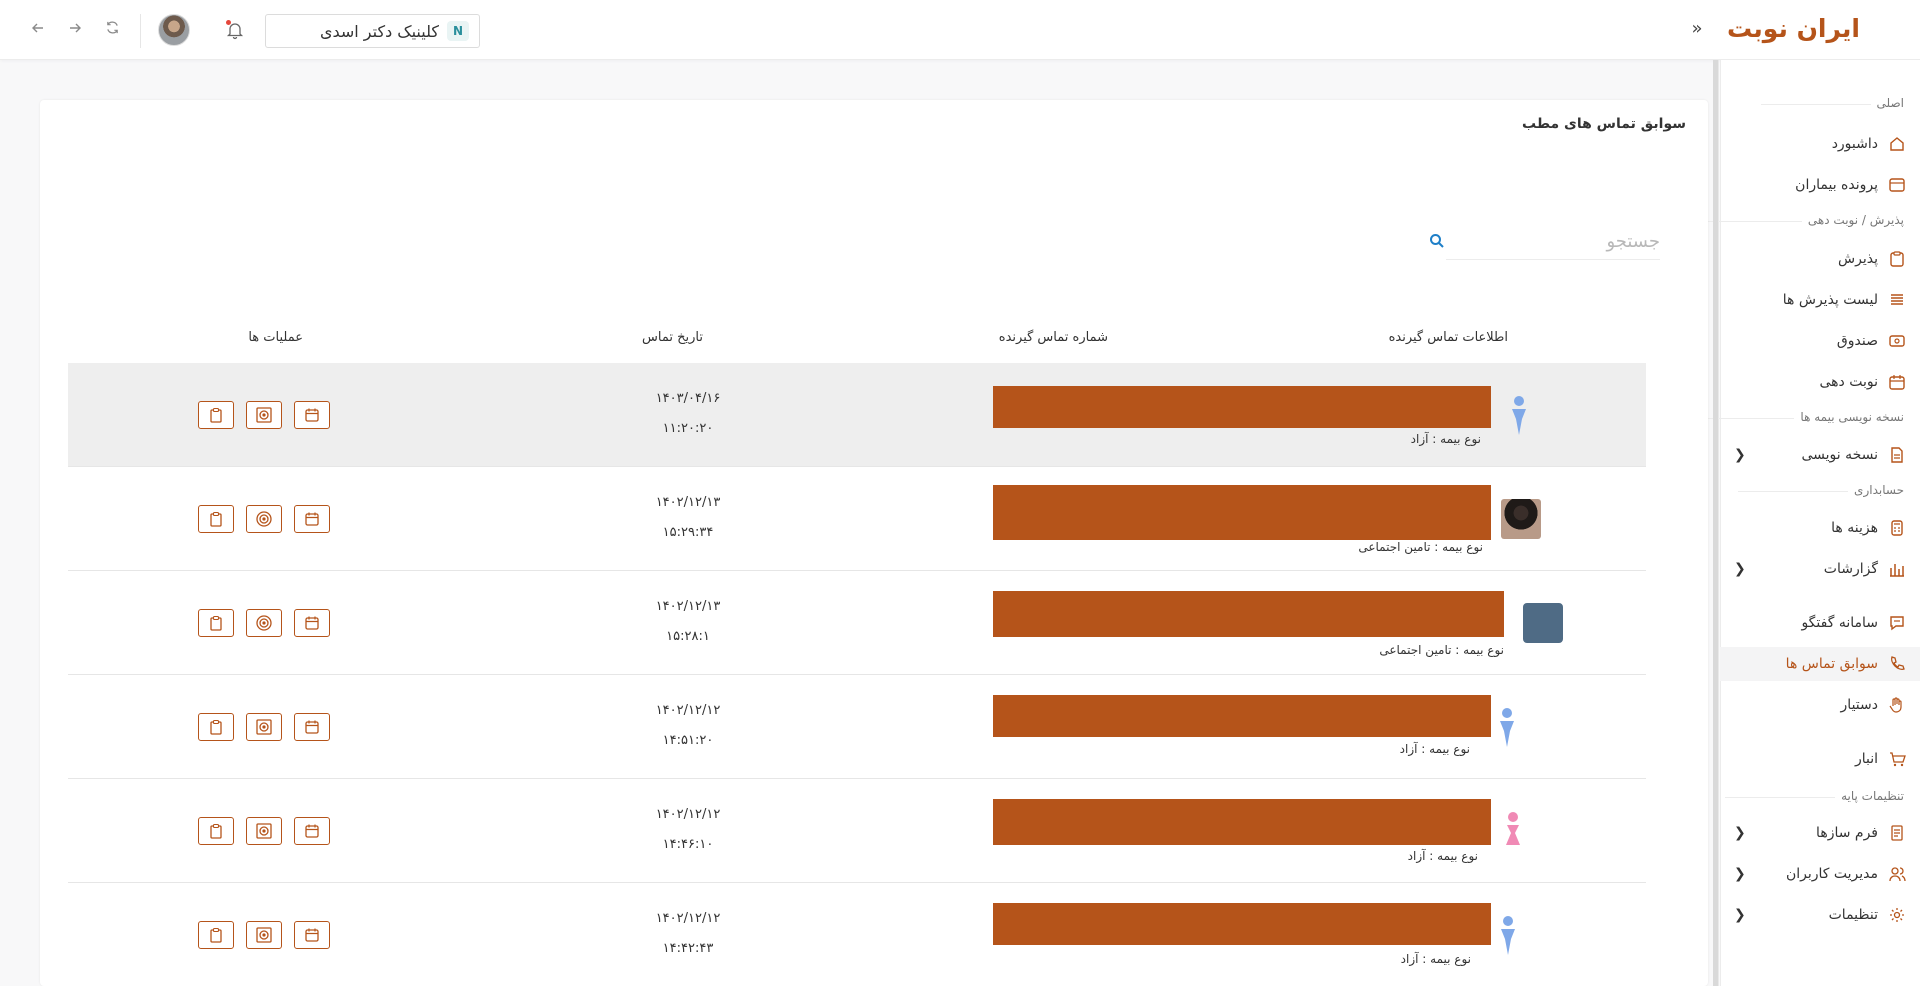  I want to click on call-time: ۱۵:۲۸:۱, so click(688, 636).